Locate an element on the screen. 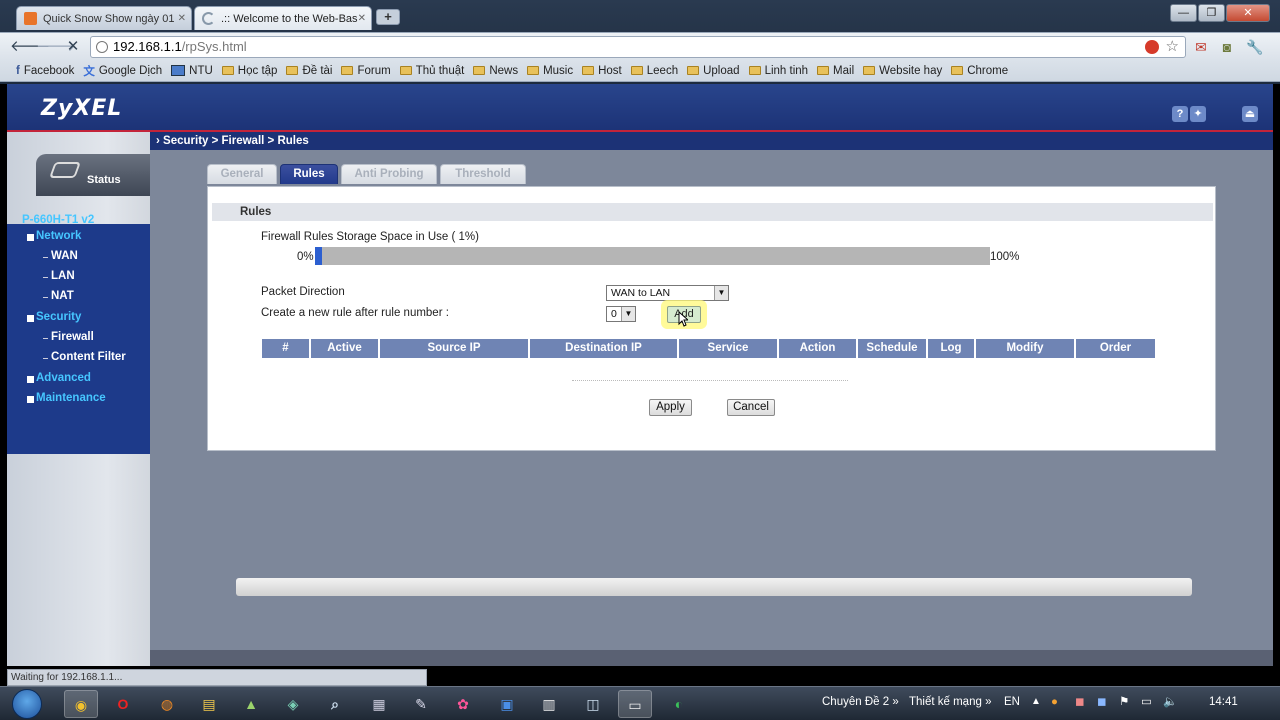 The height and width of the screenshot is (720, 1280). stop-loading-icon: ✕ is located at coordinates (73, 47).